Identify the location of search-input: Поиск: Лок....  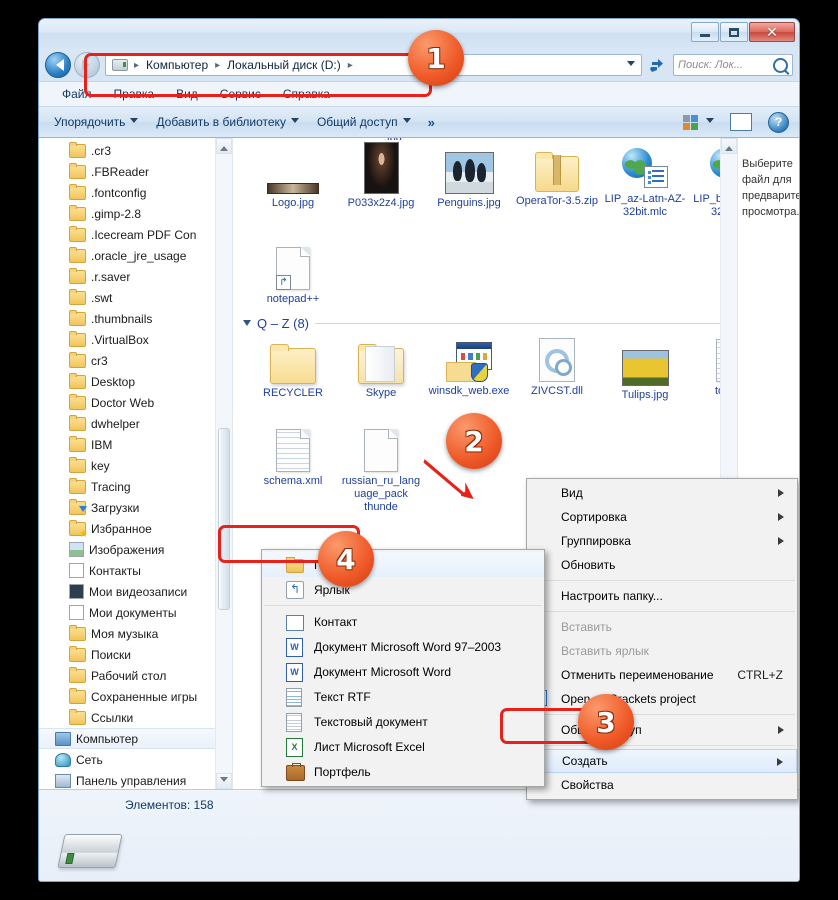
(733, 65).